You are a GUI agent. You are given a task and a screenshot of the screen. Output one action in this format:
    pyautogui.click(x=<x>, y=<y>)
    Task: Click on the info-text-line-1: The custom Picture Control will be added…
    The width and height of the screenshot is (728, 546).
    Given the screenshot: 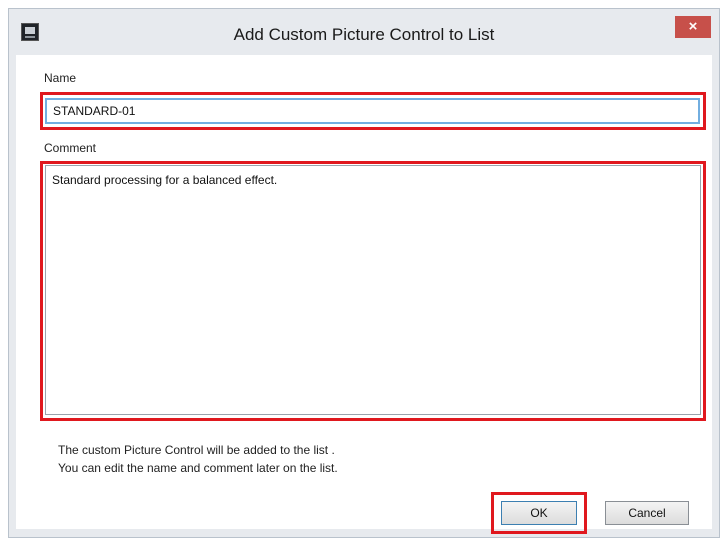 What is the action you would take?
    pyautogui.click(x=196, y=450)
    